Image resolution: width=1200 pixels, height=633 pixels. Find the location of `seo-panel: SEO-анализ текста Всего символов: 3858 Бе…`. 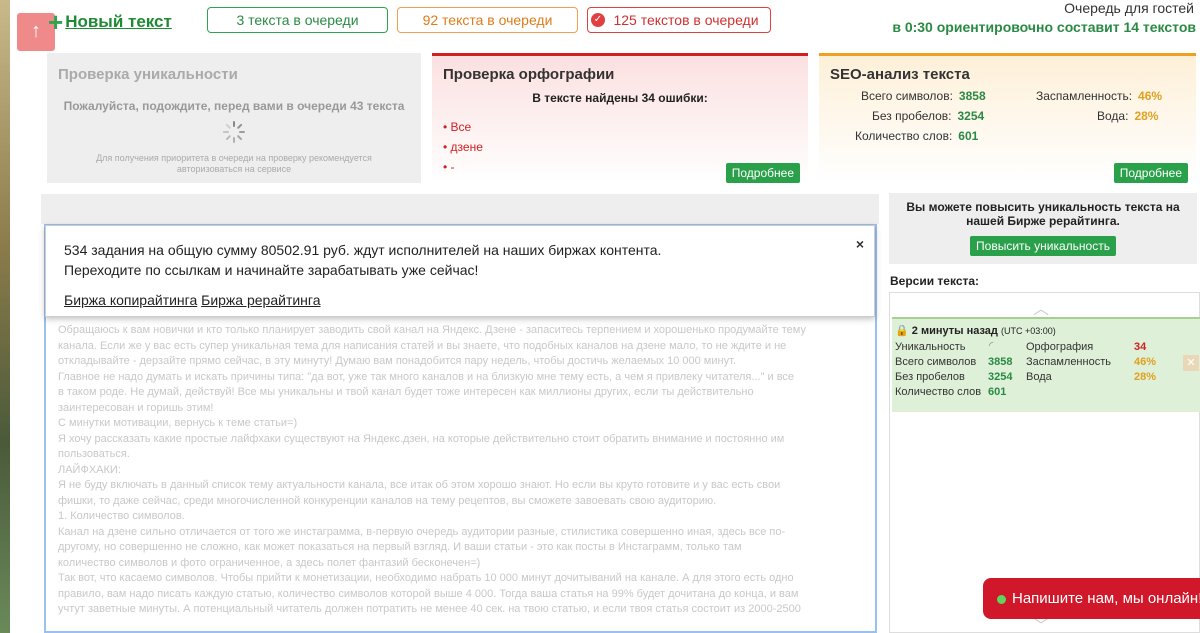

seo-panel: SEO-анализ текста Всего символов: 3858 Бе… is located at coordinates (1007, 118).